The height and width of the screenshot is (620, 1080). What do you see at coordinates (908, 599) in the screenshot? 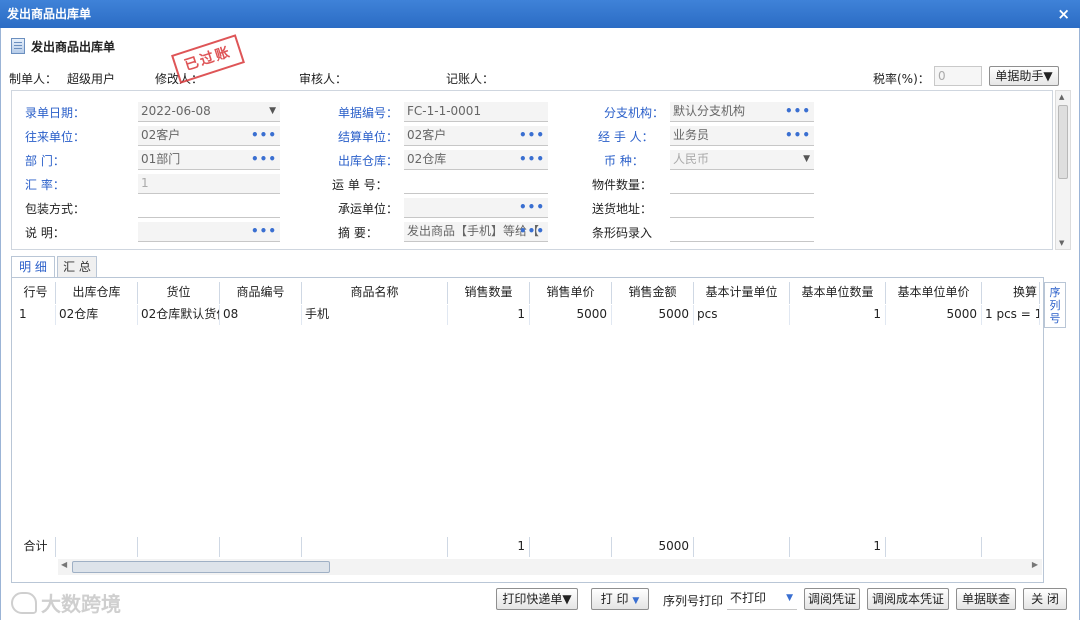
I see `view-cost-voucher-button: 调阅成本凭证` at bounding box center [908, 599].